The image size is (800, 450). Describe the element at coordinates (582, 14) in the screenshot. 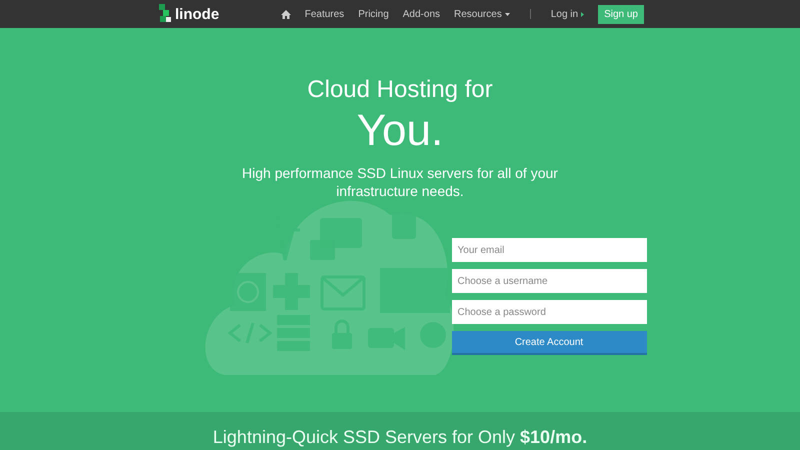

I see `caret-icon` at that location.